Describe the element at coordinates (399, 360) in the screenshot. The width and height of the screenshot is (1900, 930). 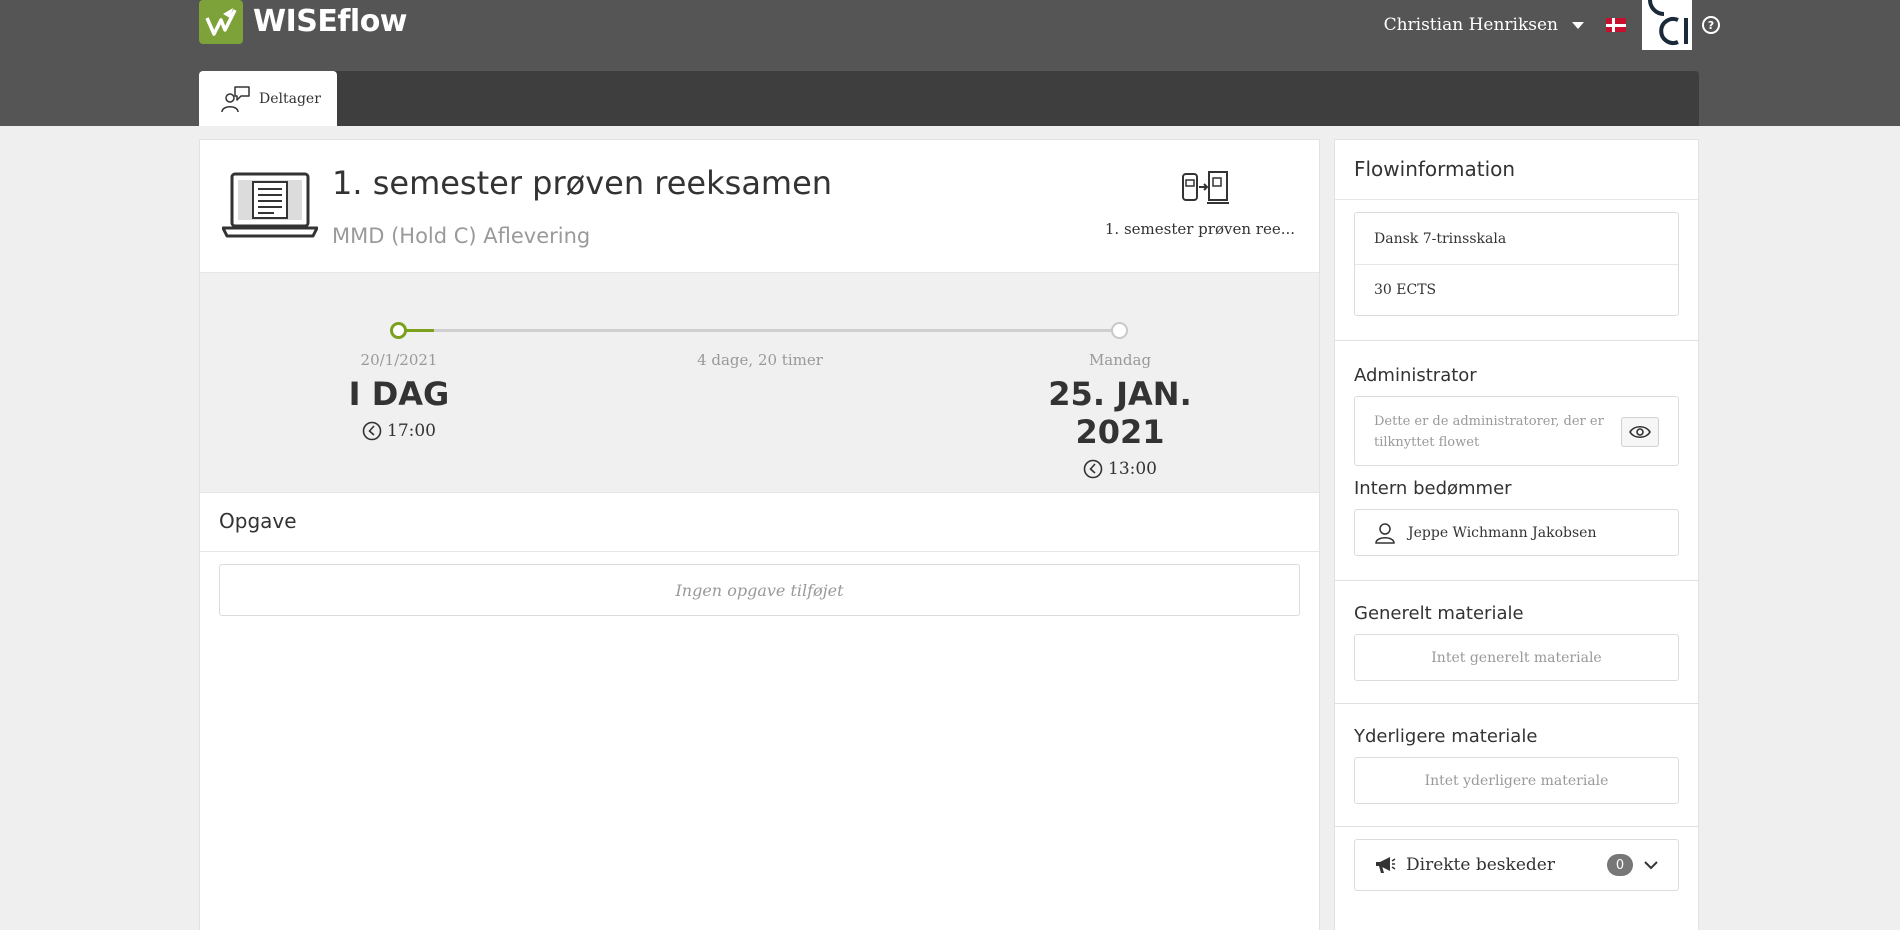
I see `start-date: 20/1/2021` at that location.